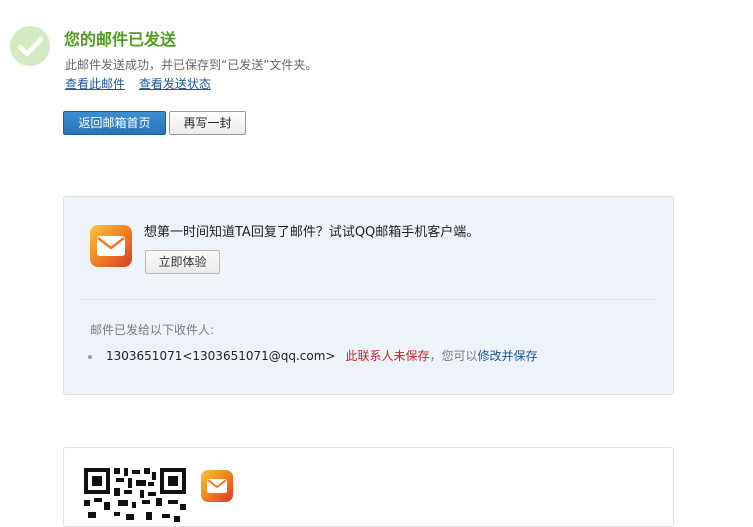 The width and height of the screenshot is (753, 527). I want to click on save-hint-text: ，您可以, so click(453, 356).